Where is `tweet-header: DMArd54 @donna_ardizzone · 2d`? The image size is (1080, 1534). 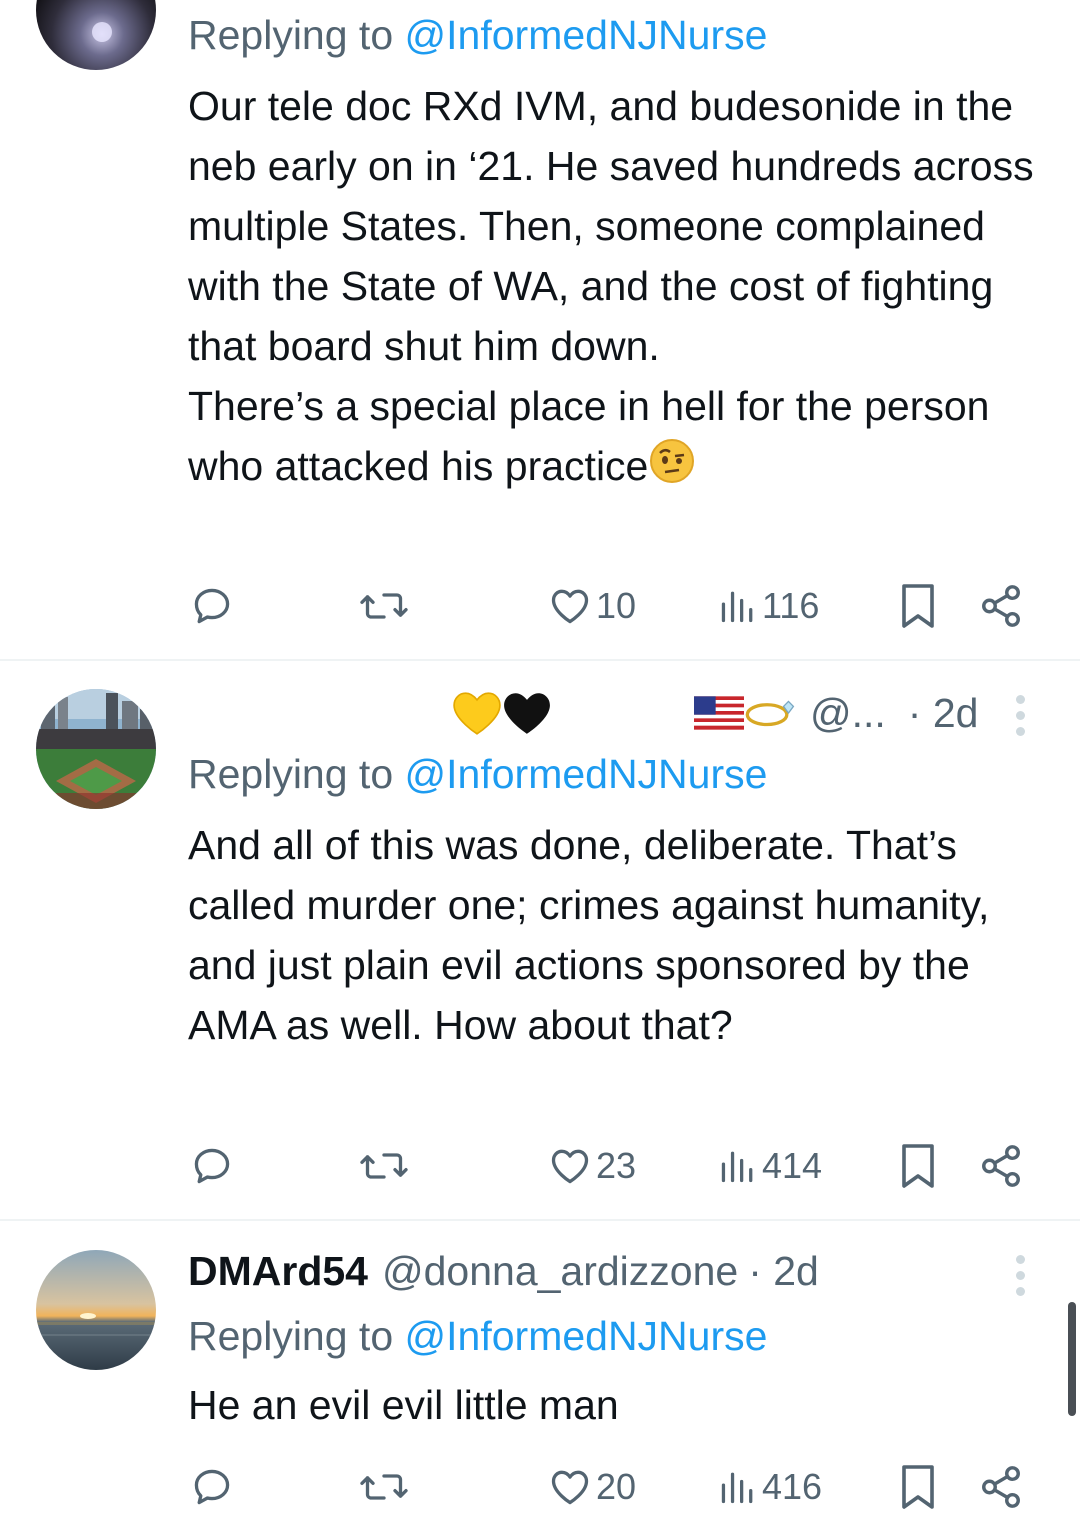 tweet-header: DMArd54 @donna_ardizzone · 2d is located at coordinates (503, 1271).